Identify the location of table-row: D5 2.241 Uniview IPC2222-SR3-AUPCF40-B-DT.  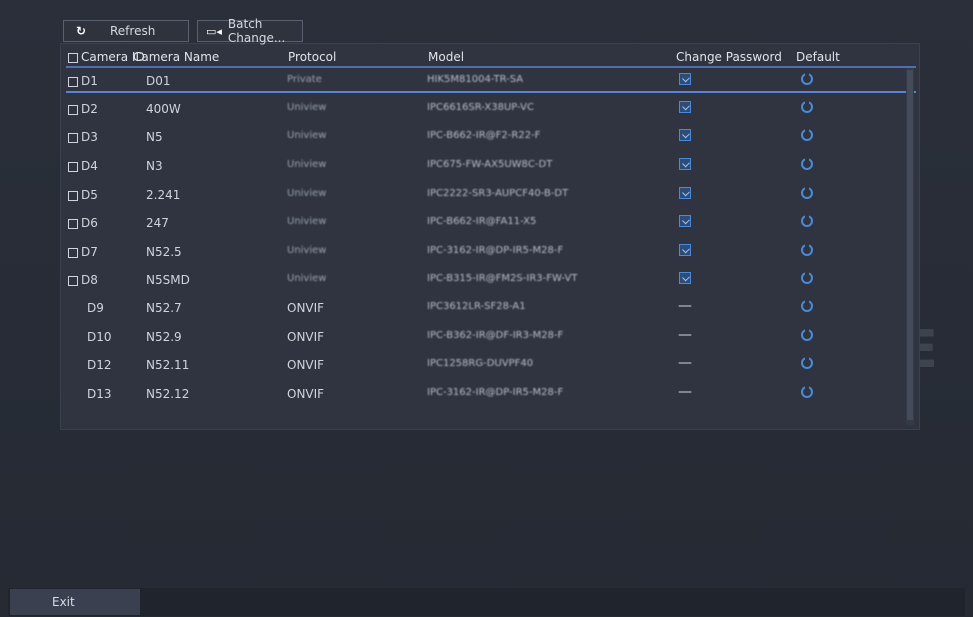
(491, 196).